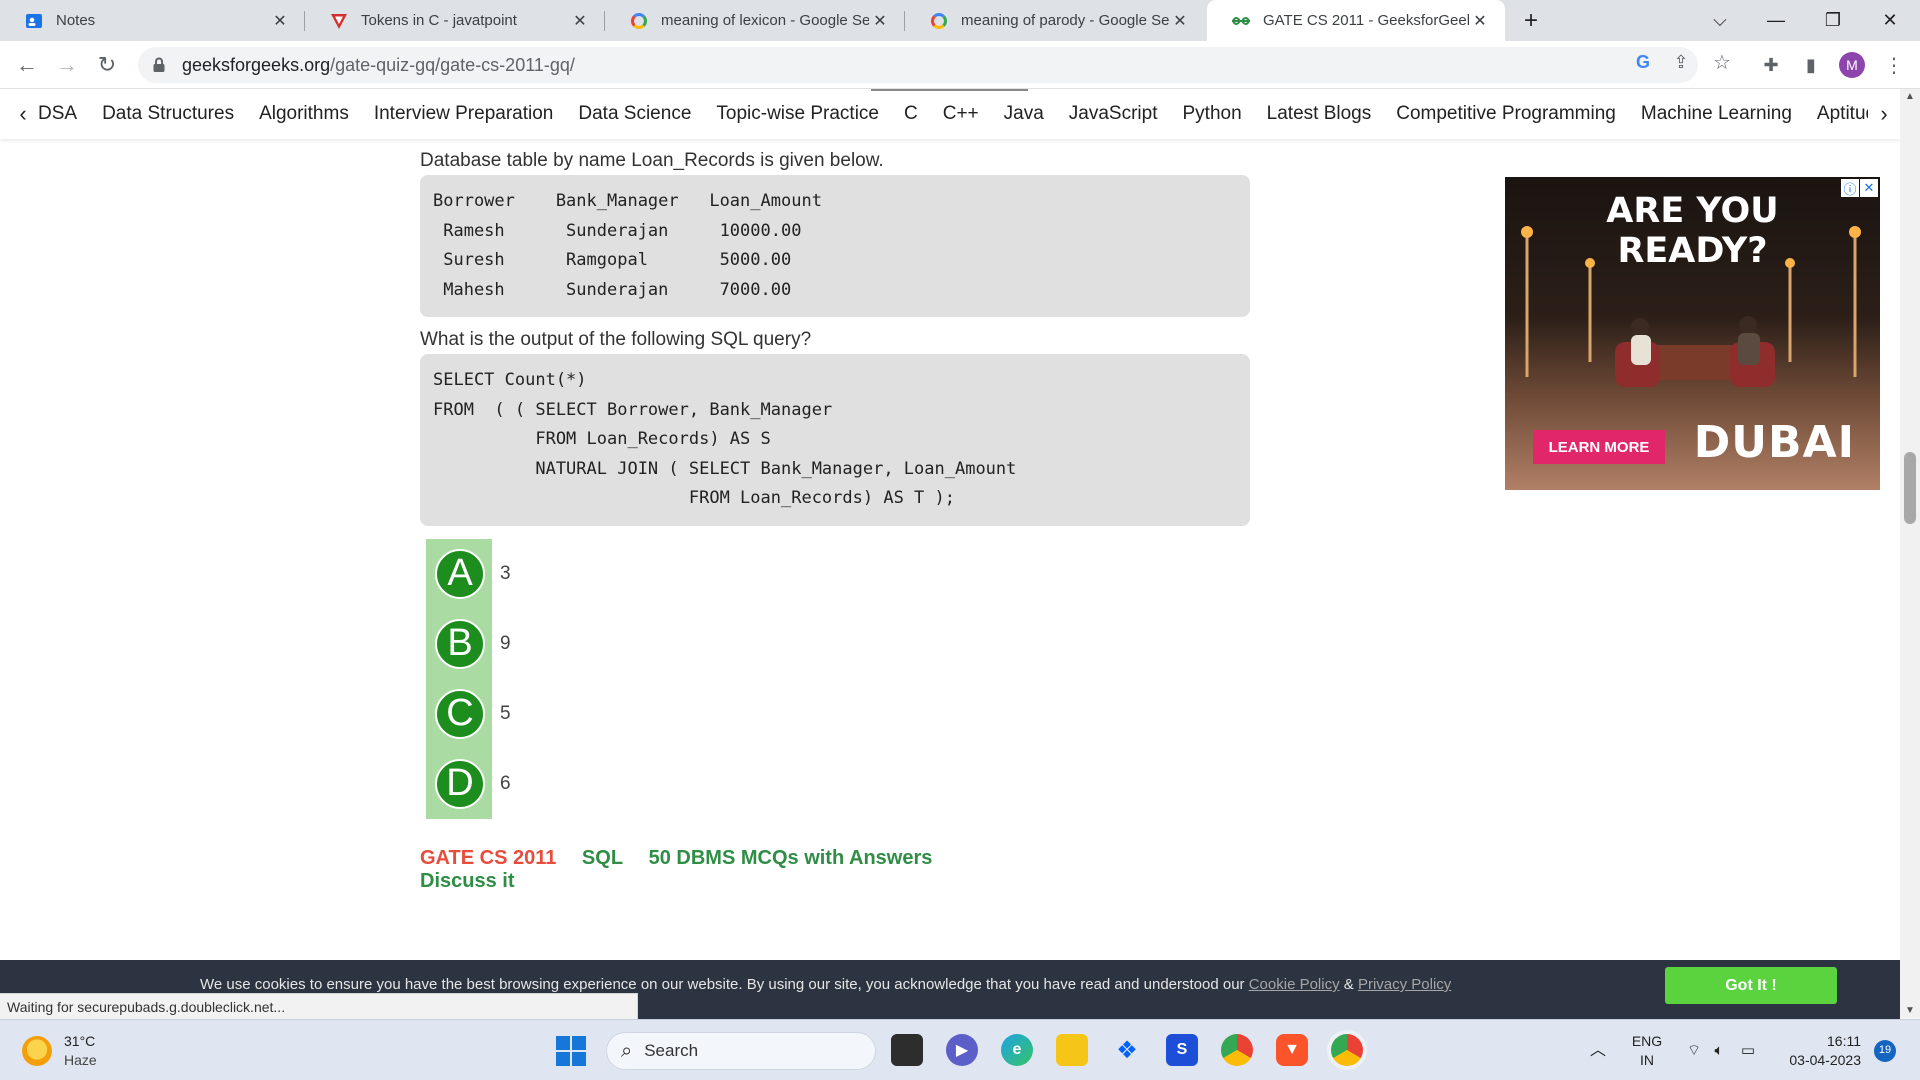 This screenshot has width=1920, height=1080. What do you see at coordinates (1722, 62) in the screenshot?
I see `bookmark-star-icon: ☆` at bounding box center [1722, 62].